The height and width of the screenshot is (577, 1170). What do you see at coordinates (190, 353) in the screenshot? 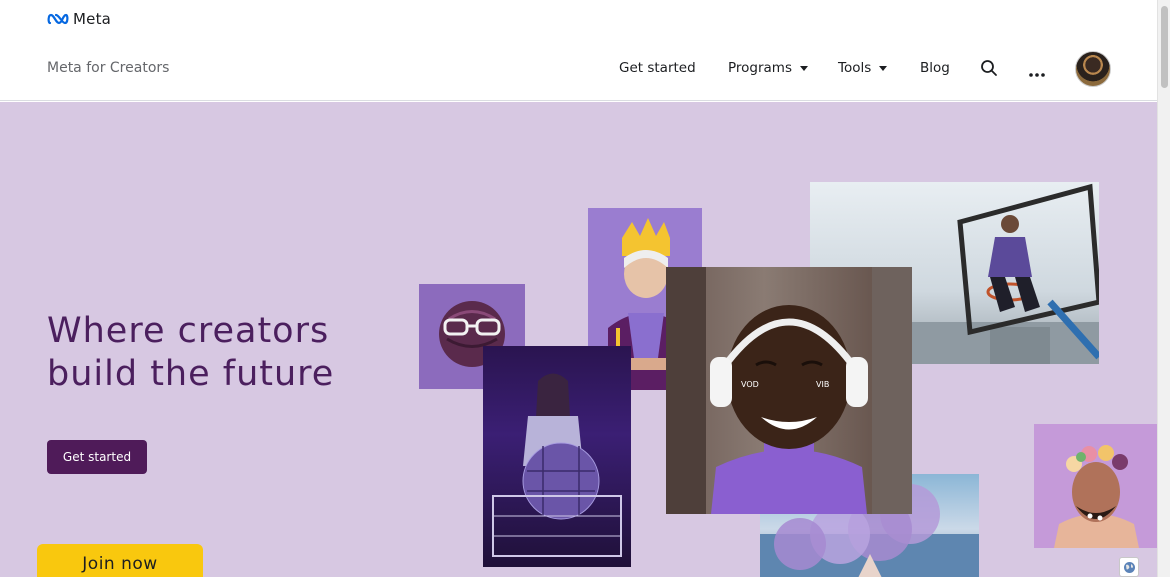
I see `hero-headline: Where creators build the future` at bounding box center [190, 353].